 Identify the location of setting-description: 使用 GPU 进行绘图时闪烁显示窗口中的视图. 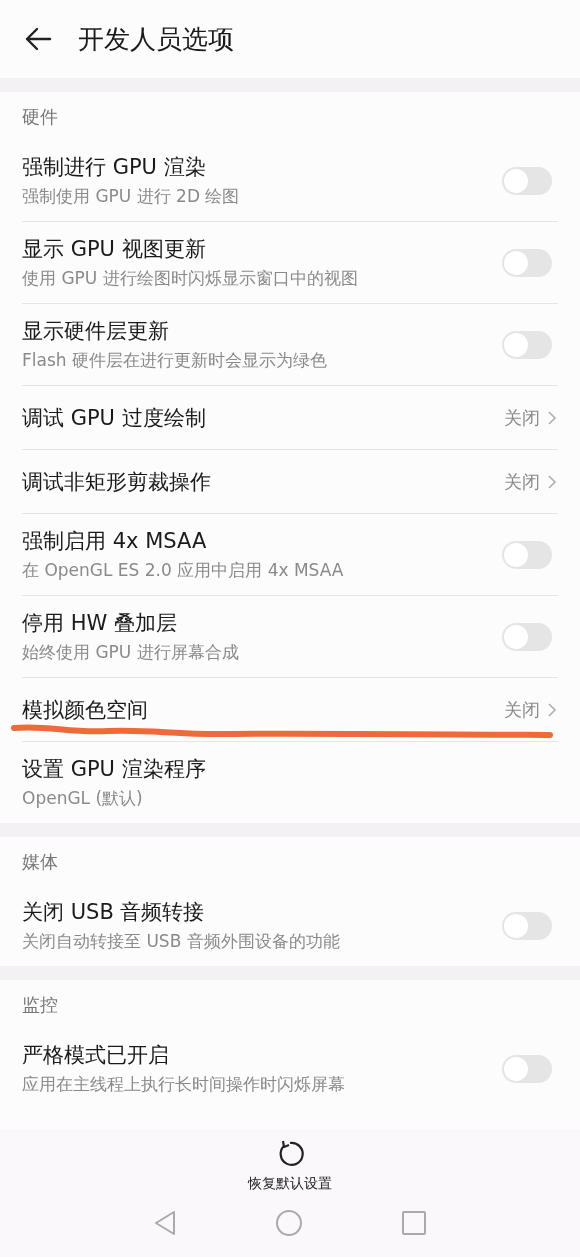
(190, 278).